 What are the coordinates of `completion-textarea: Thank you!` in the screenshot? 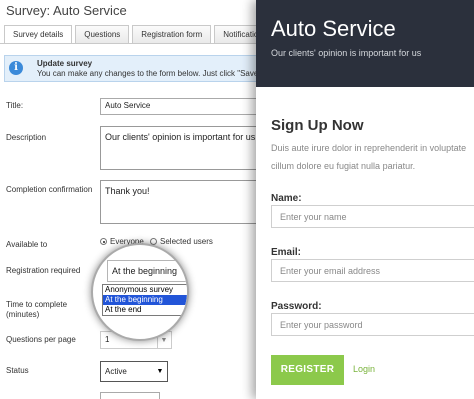 It's located at (181, 202).